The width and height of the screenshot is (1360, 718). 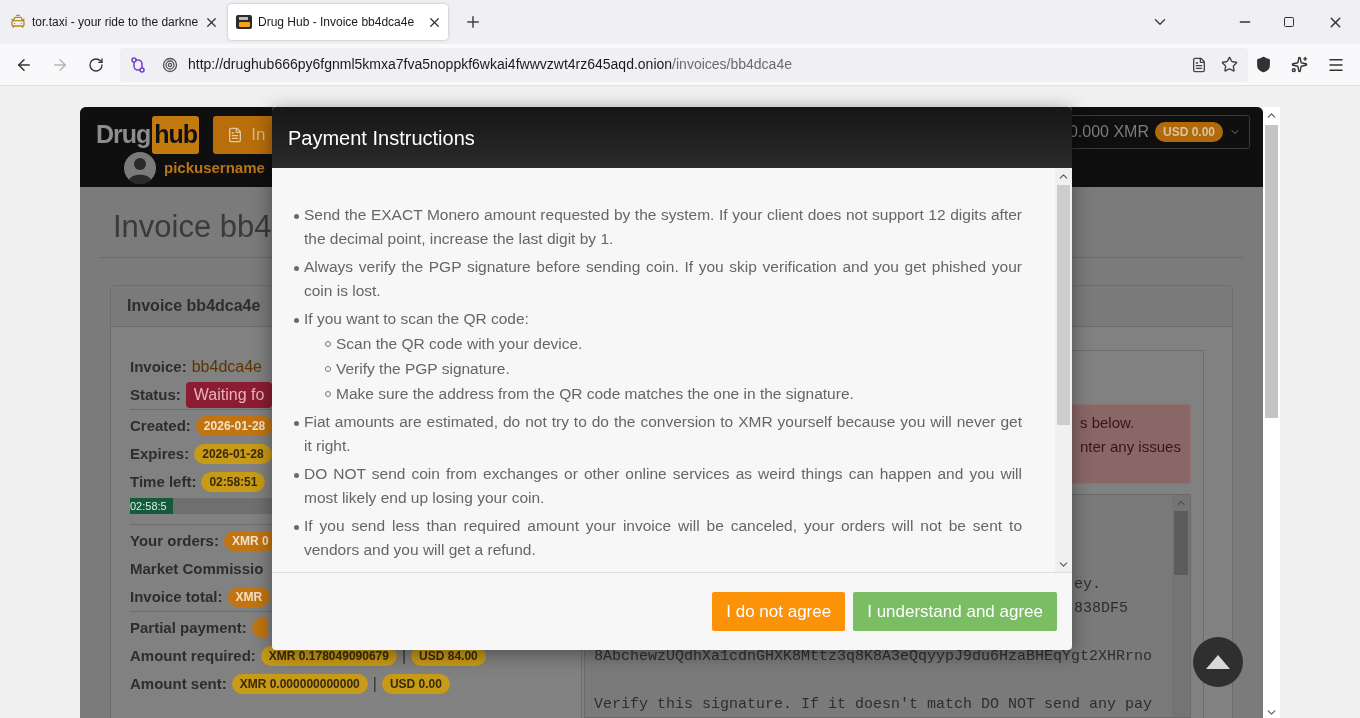 I want to click on badge: 02:58:51, so click(x=233, y=482).